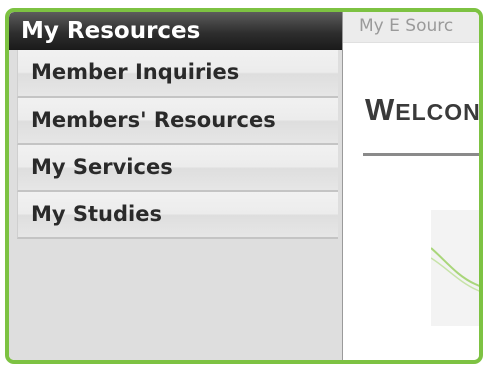 Image resolution: width=488 pixels, height=370 pixels. What do you see at coordinates (411, 27) in the screenshot?
I see `tab-my-e-sources: My E Sourc` at bounding box center [411, 27].